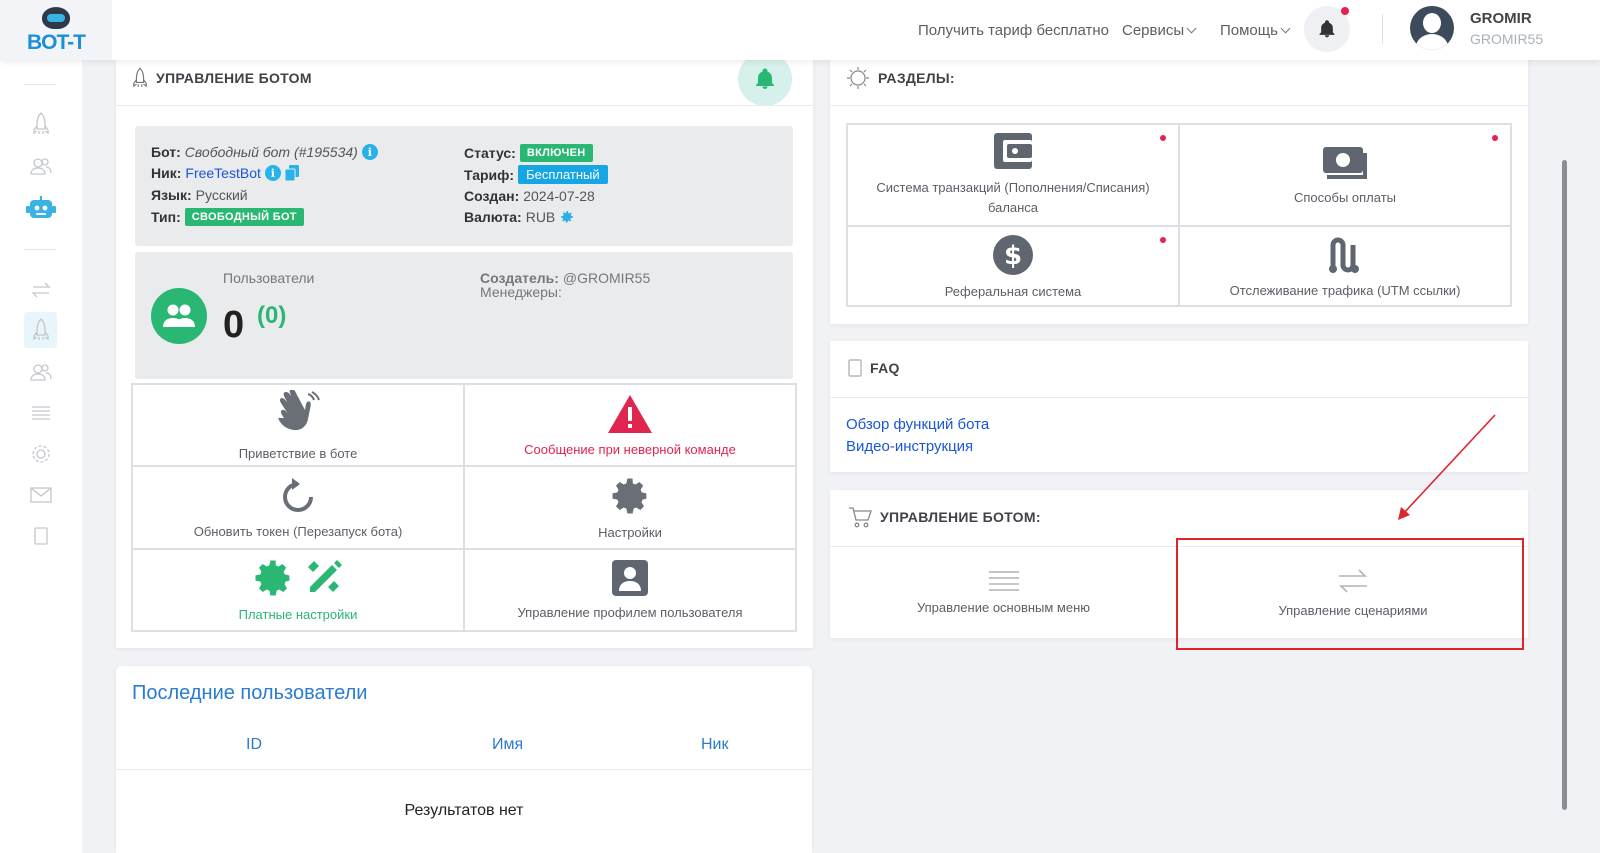 This screenshot has height=853, width=1600. I want to click on column-nick: Ник, so click(715, 745).